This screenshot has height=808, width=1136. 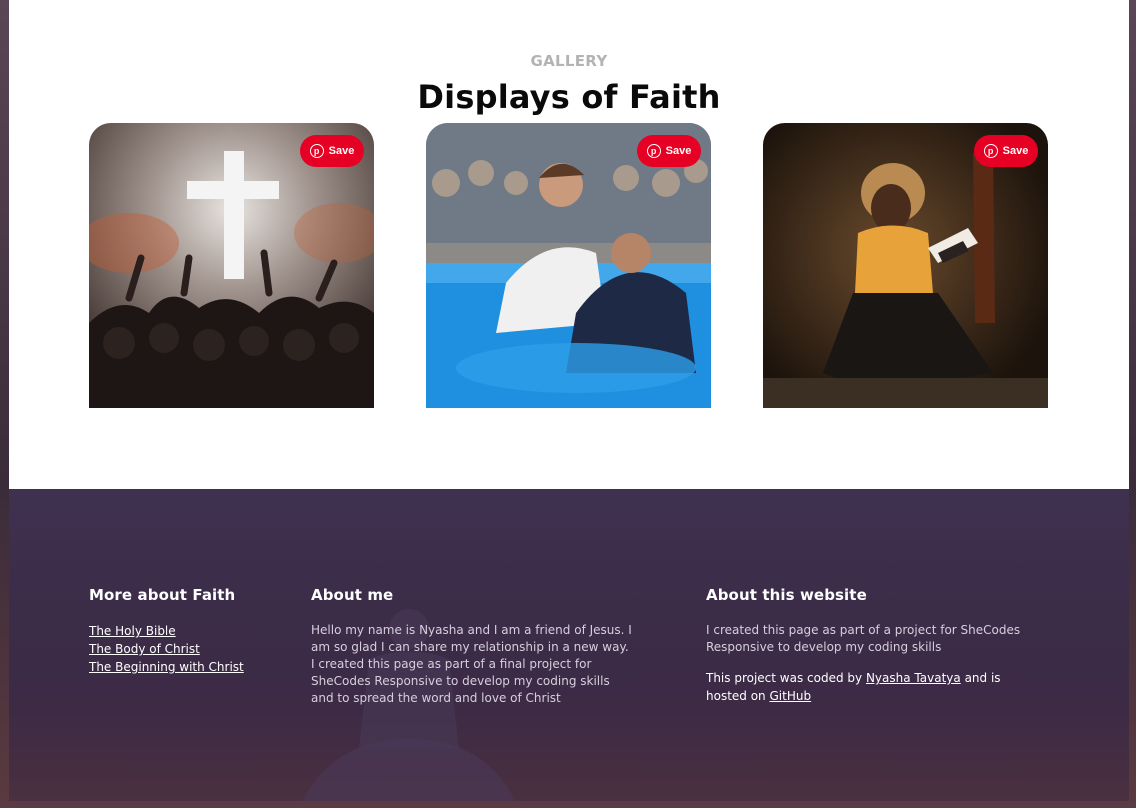 What do you see at coordinates (352, 595) in the screenshot?
I see `footer-heading-about-me: About me` at bounding box center [352, 595].